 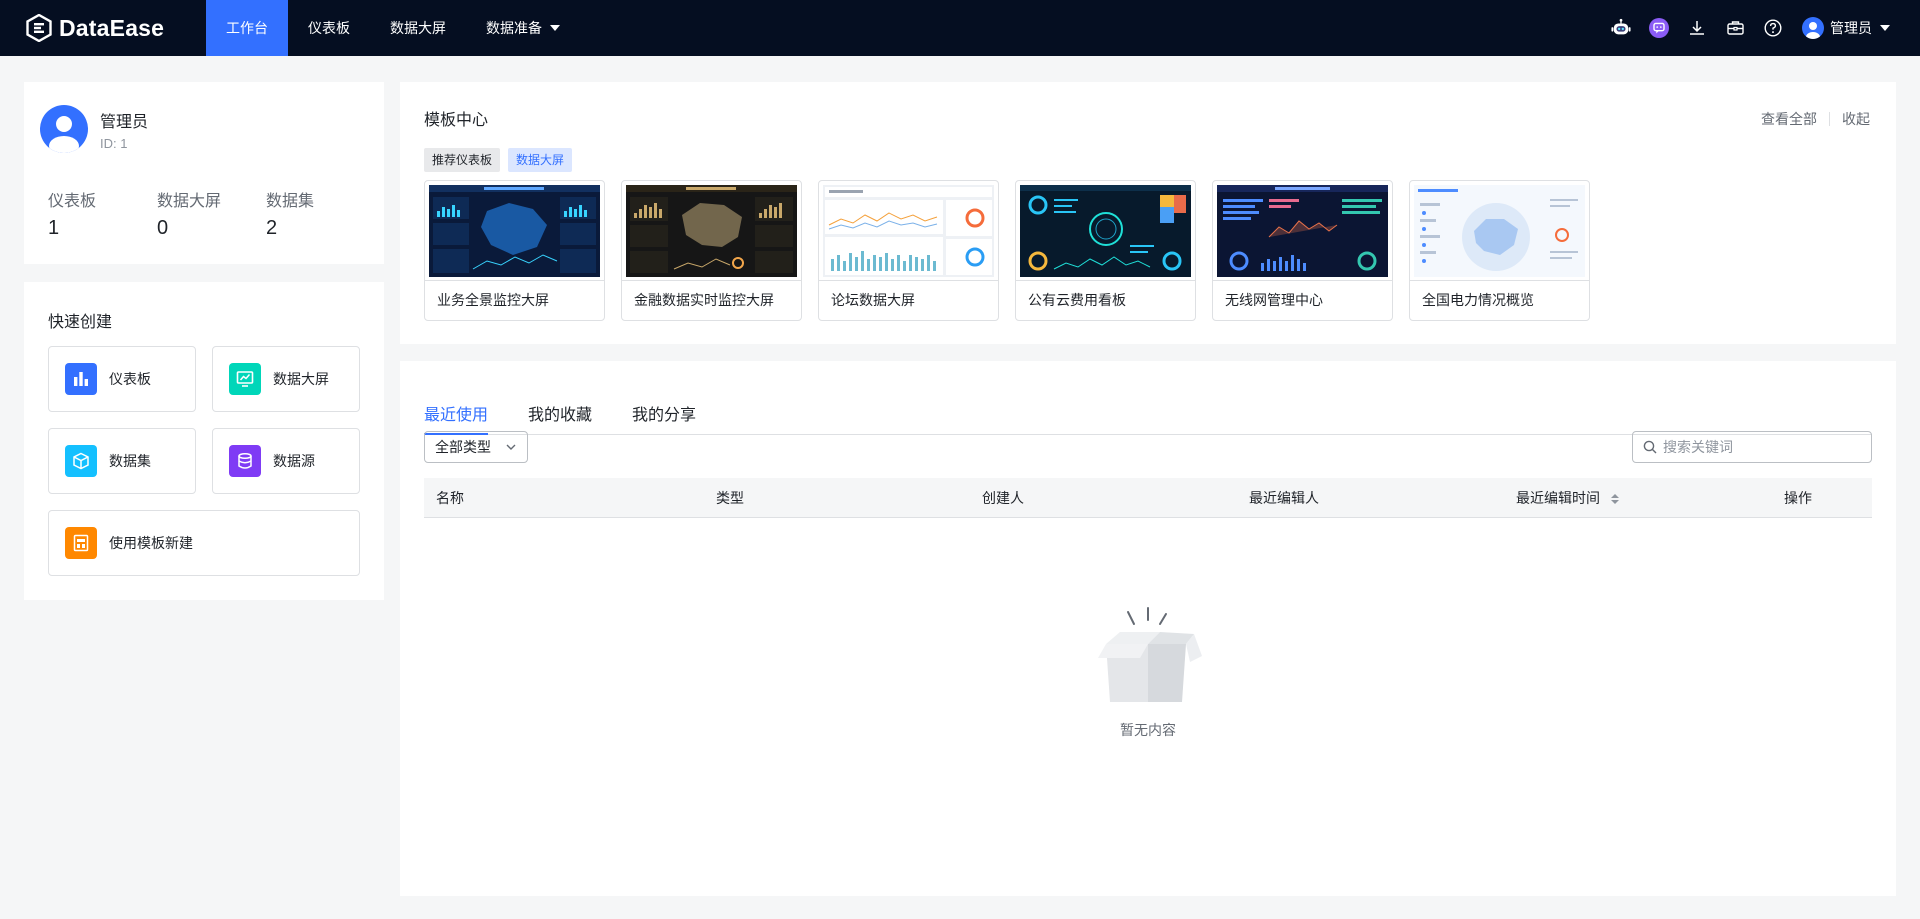 I want to click on stat-data-screen: 数据大屏 0, so click(x=211, y=213).